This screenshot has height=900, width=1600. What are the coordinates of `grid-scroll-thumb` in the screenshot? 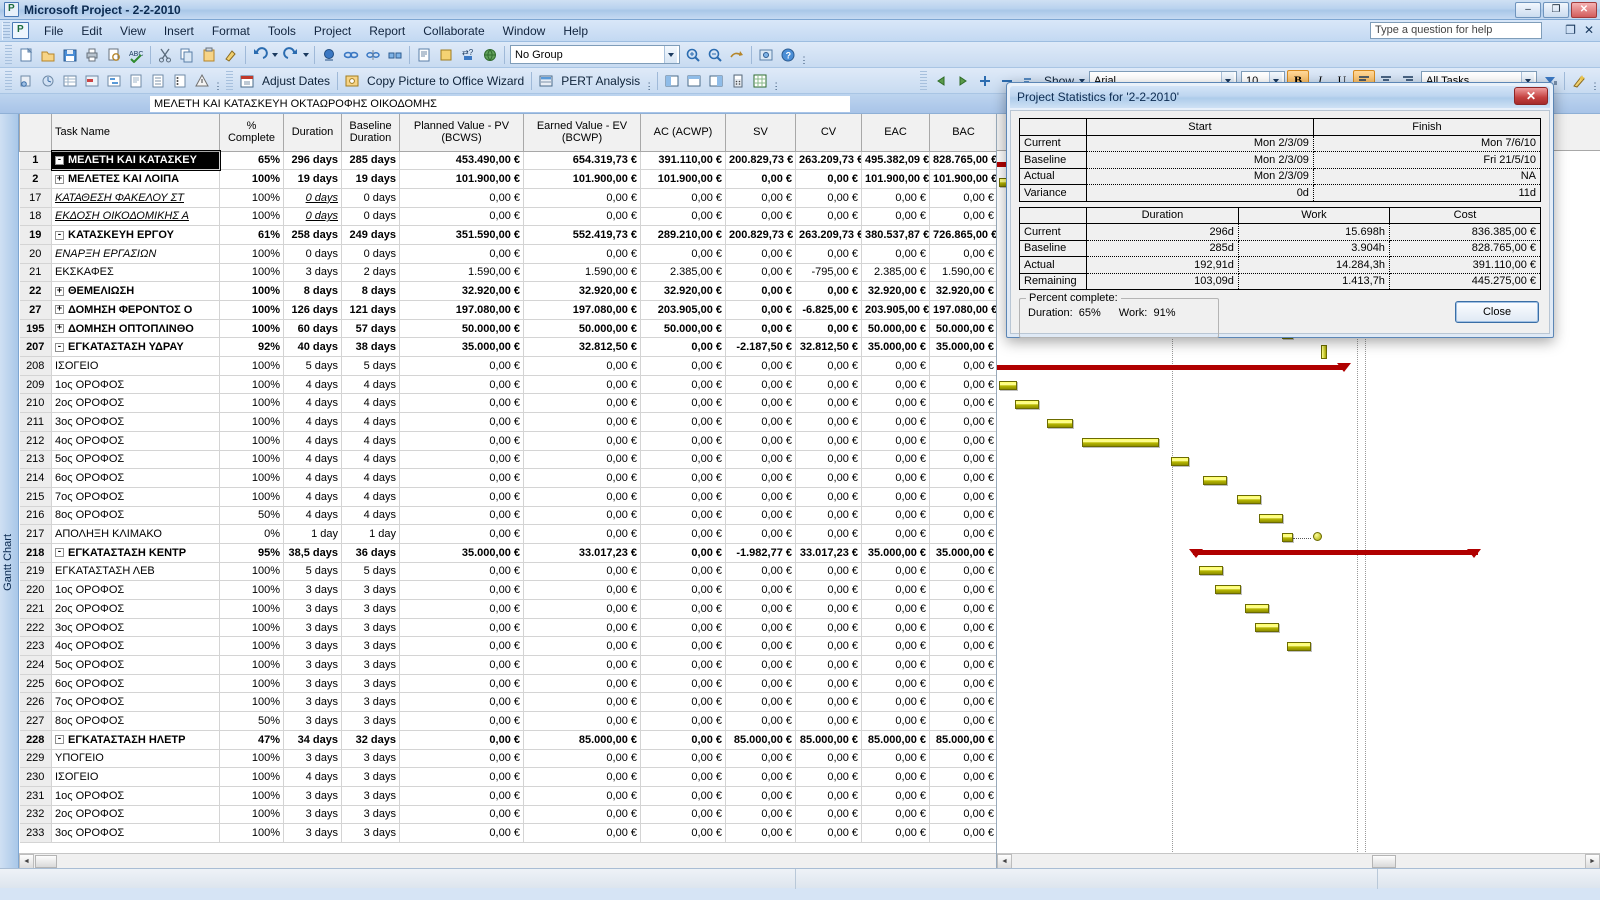 It's located at (46, 861).